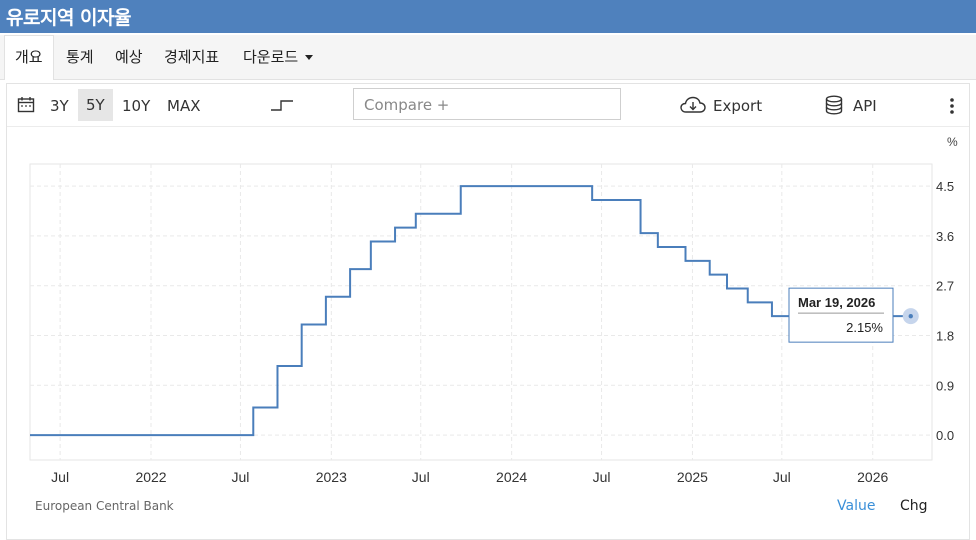 The image size is (976, 540). Describe the element at coordinates (129, 56) in the screenshot. I see `tab-forecast: 예상` at that location.